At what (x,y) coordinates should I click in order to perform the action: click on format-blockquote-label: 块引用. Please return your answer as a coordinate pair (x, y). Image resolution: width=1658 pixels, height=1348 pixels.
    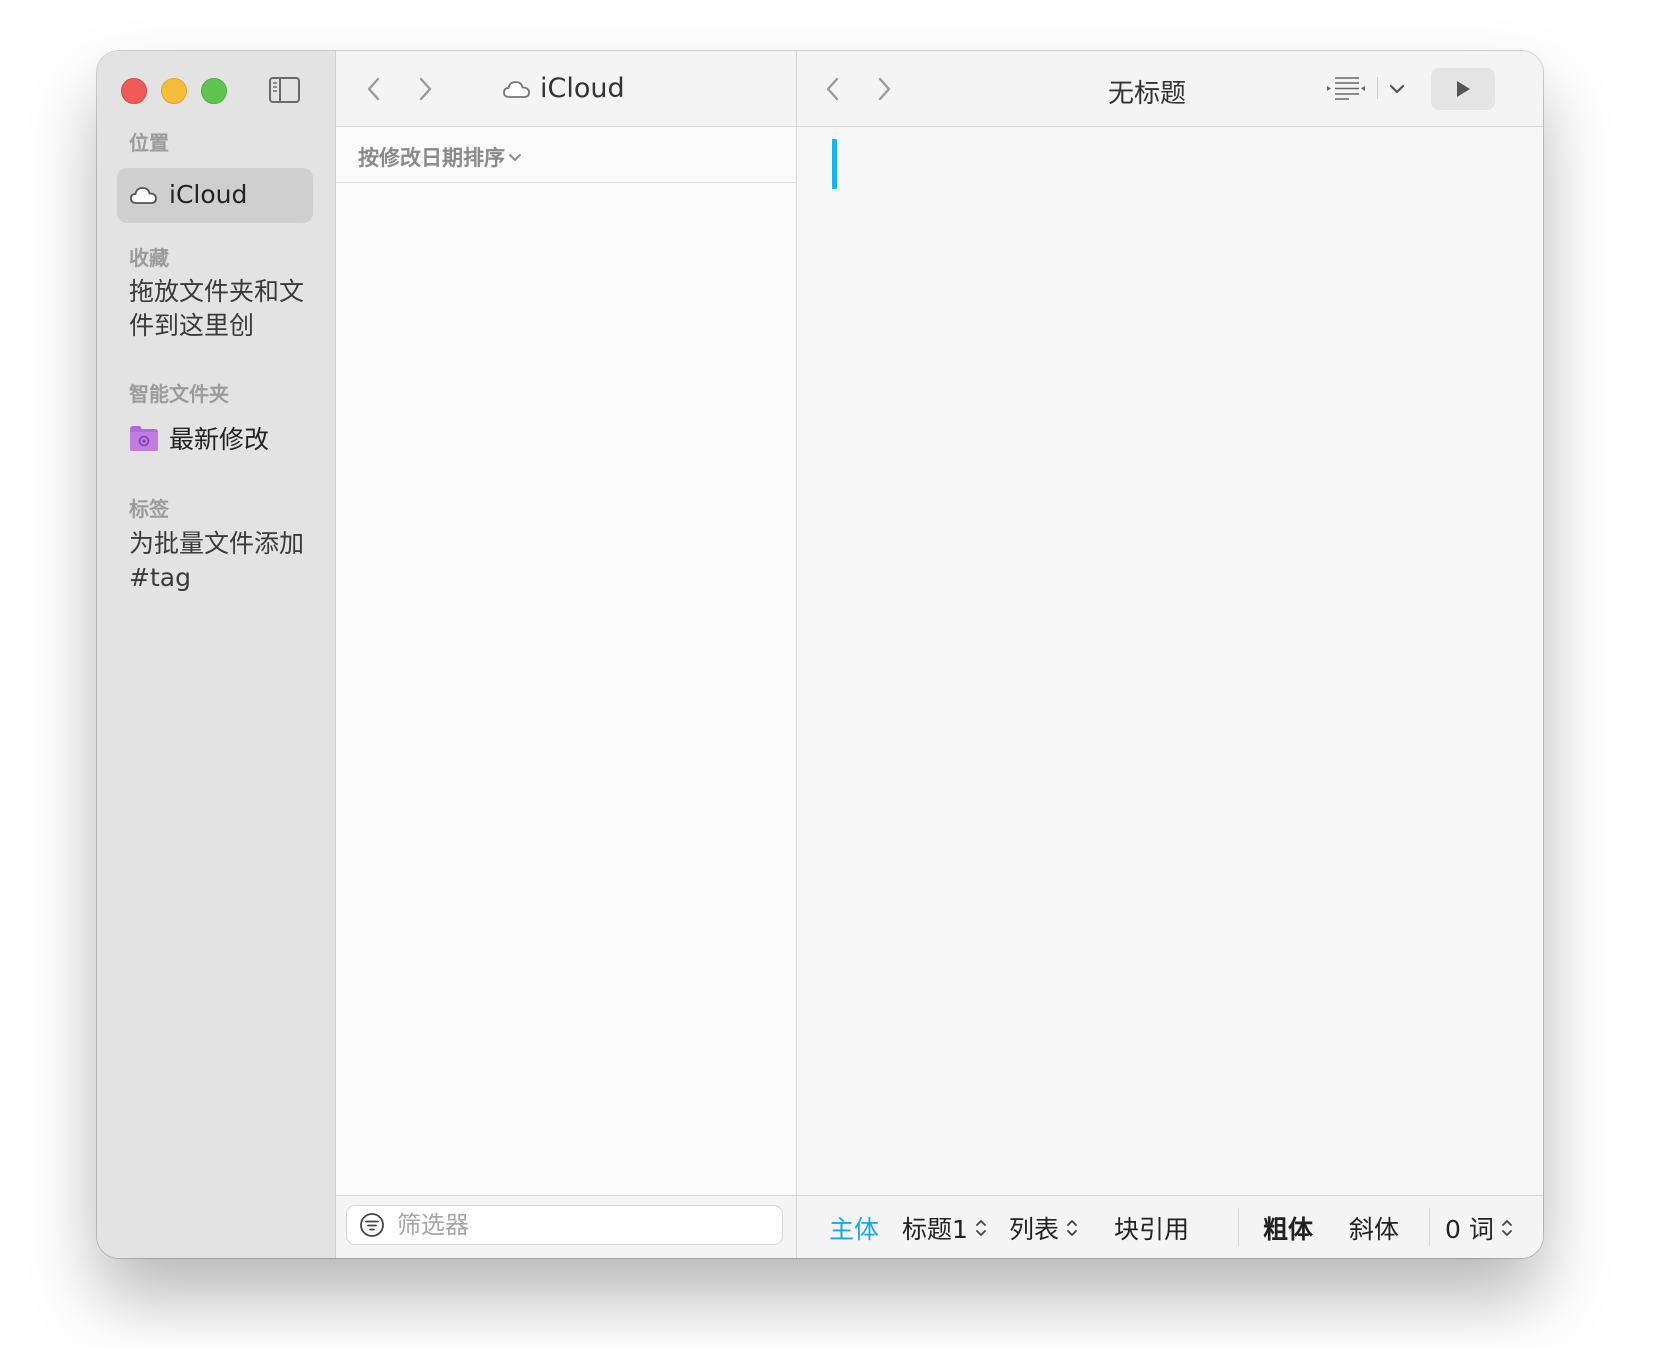
    Looking at the image, I should click on (1152, 1229).